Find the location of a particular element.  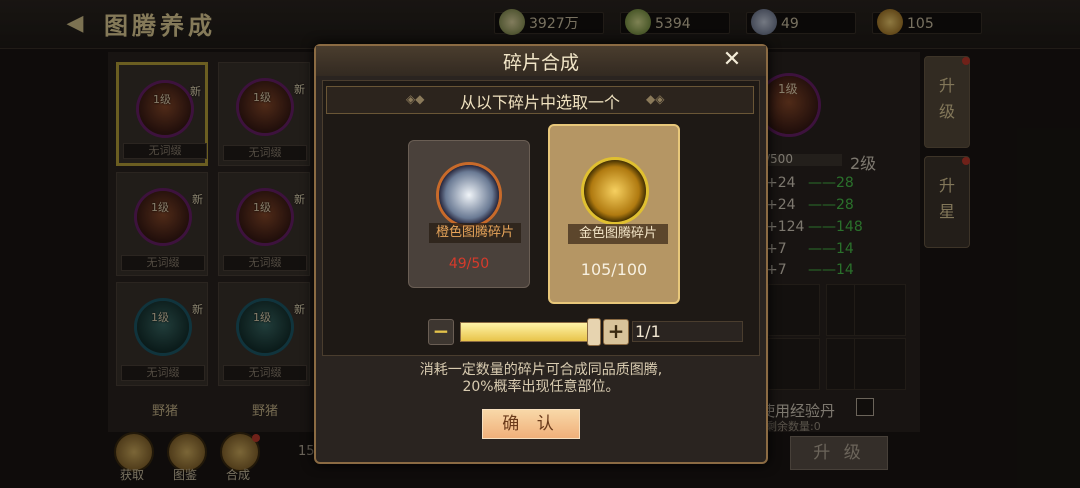

slider-fill is located at coordinates (528, 332).